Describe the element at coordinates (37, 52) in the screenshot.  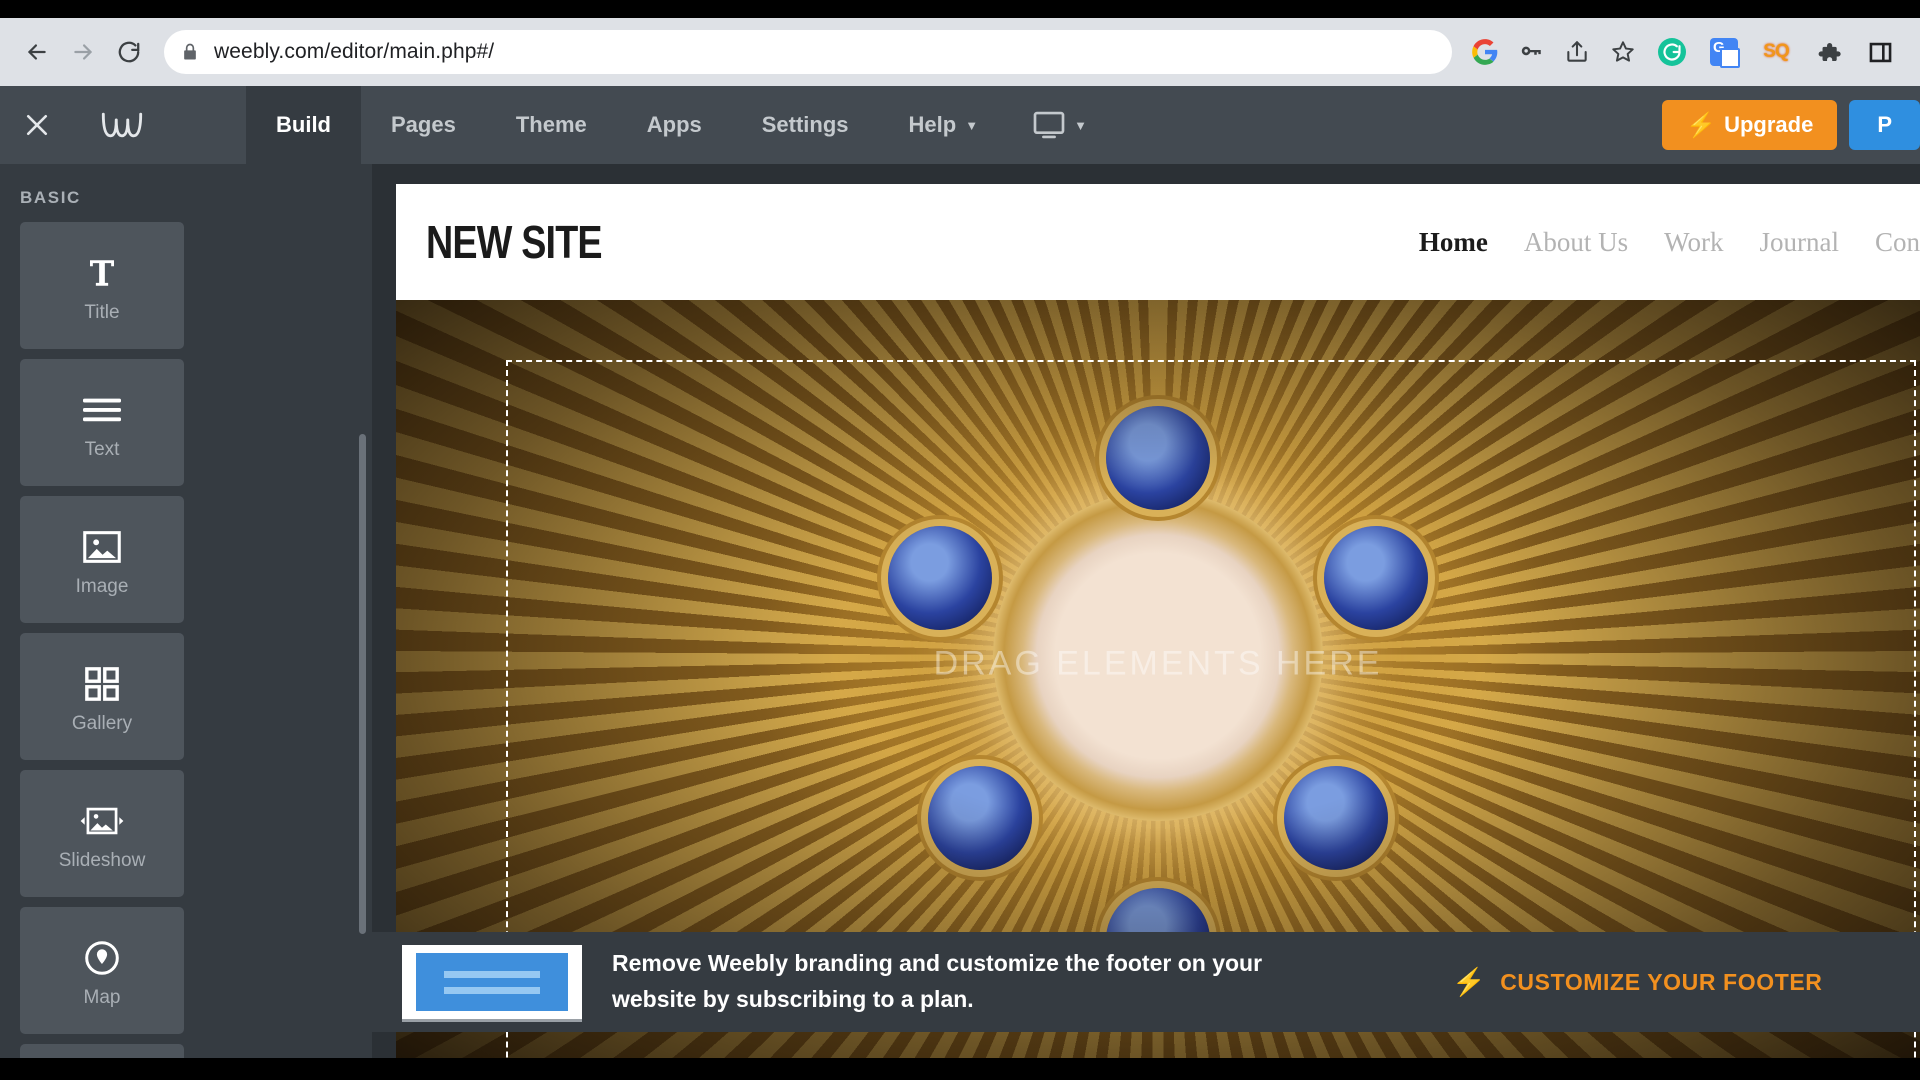
I see `back-button` at that location.